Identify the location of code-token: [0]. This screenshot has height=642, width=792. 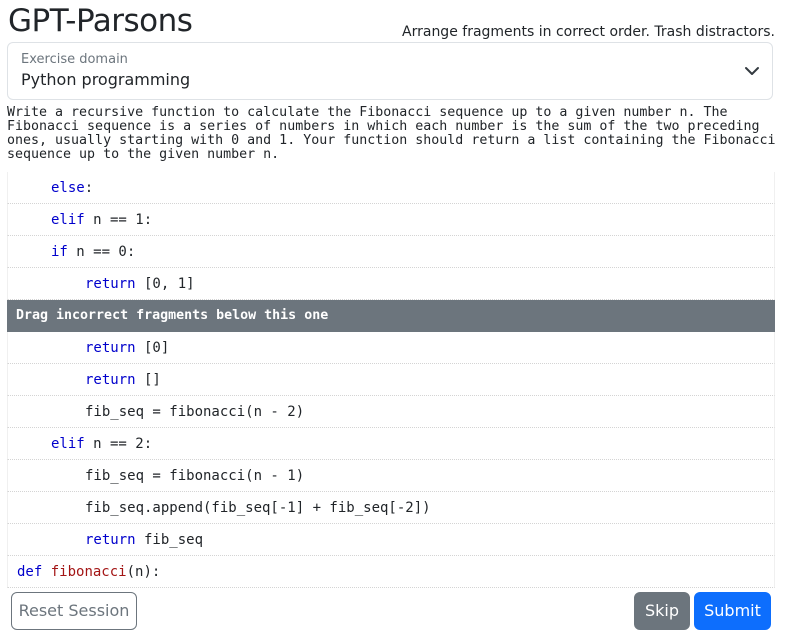
(152, 348).